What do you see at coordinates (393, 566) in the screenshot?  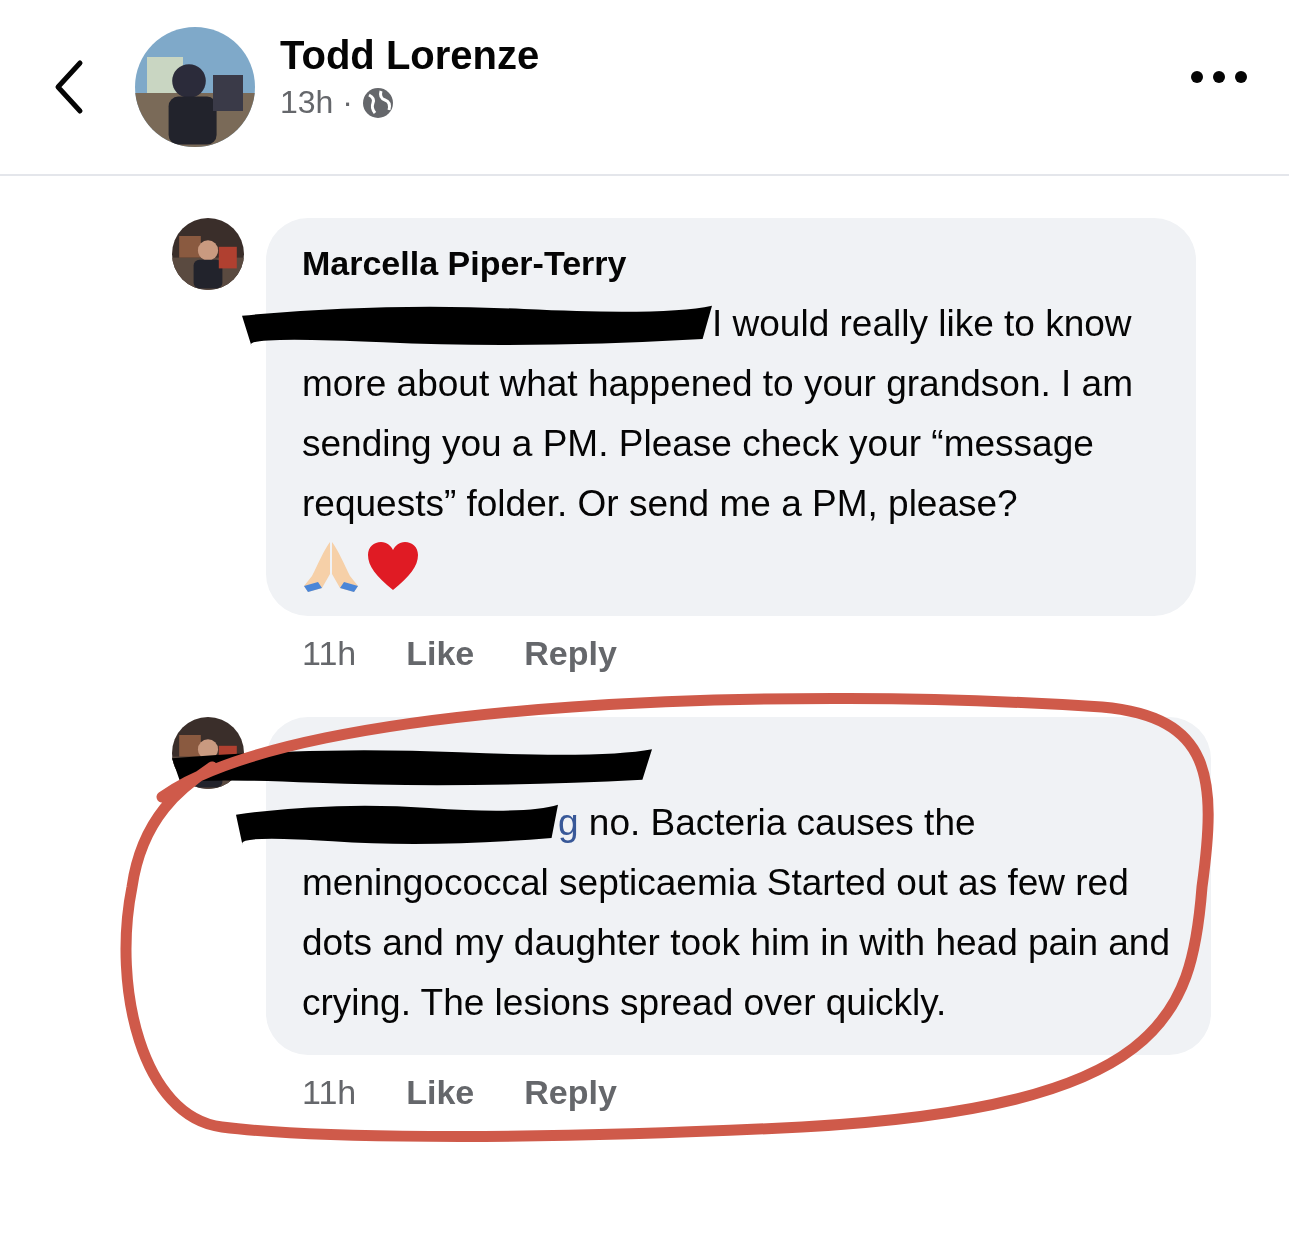 I see `heart-icon` at bounding box center [393, 566].